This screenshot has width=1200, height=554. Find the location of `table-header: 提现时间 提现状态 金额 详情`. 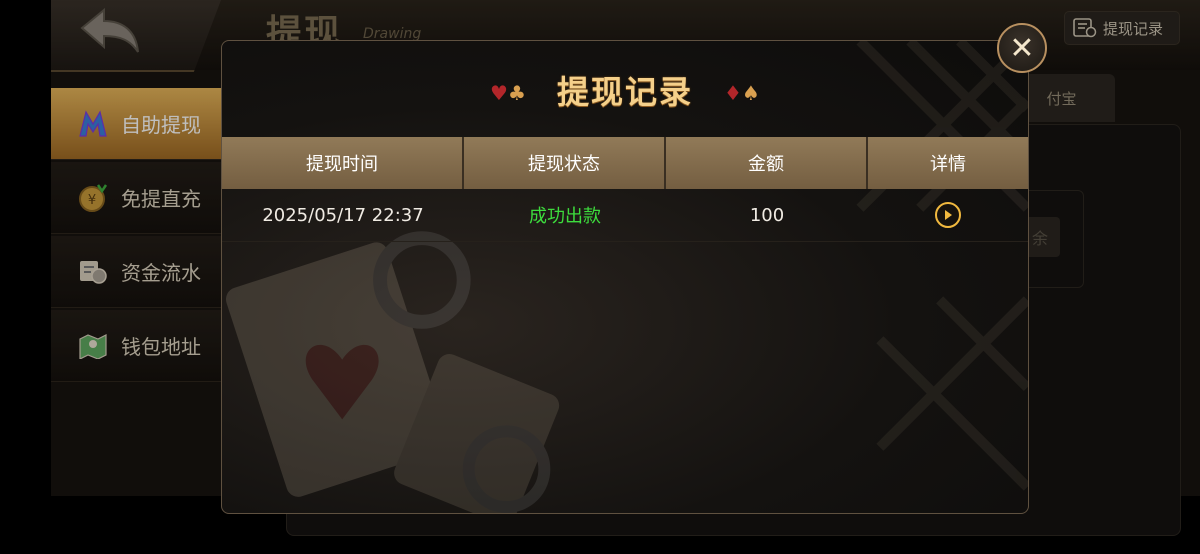

table-header: 提现时间 提现状态 金额 详情 is located at coordinates (625, 163).